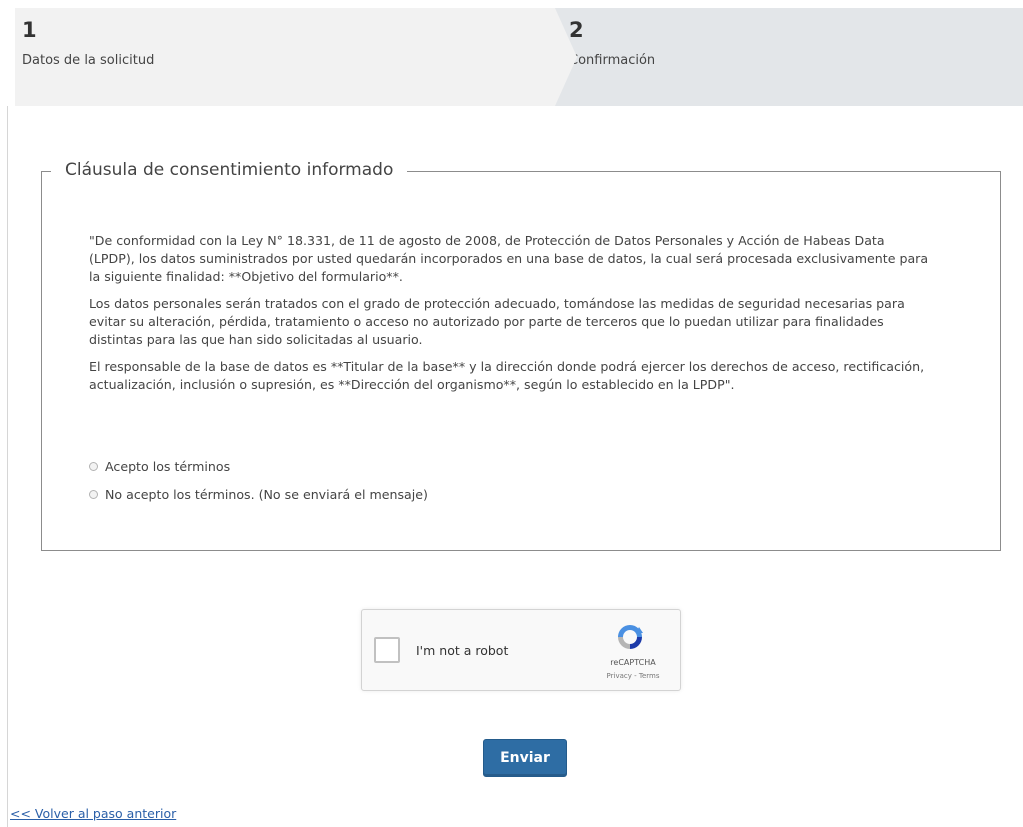  What do you see at coordinates (612, 60) in the screenshot?
I see `step-2-label: Confirmación` at bounding box center [612, 60].